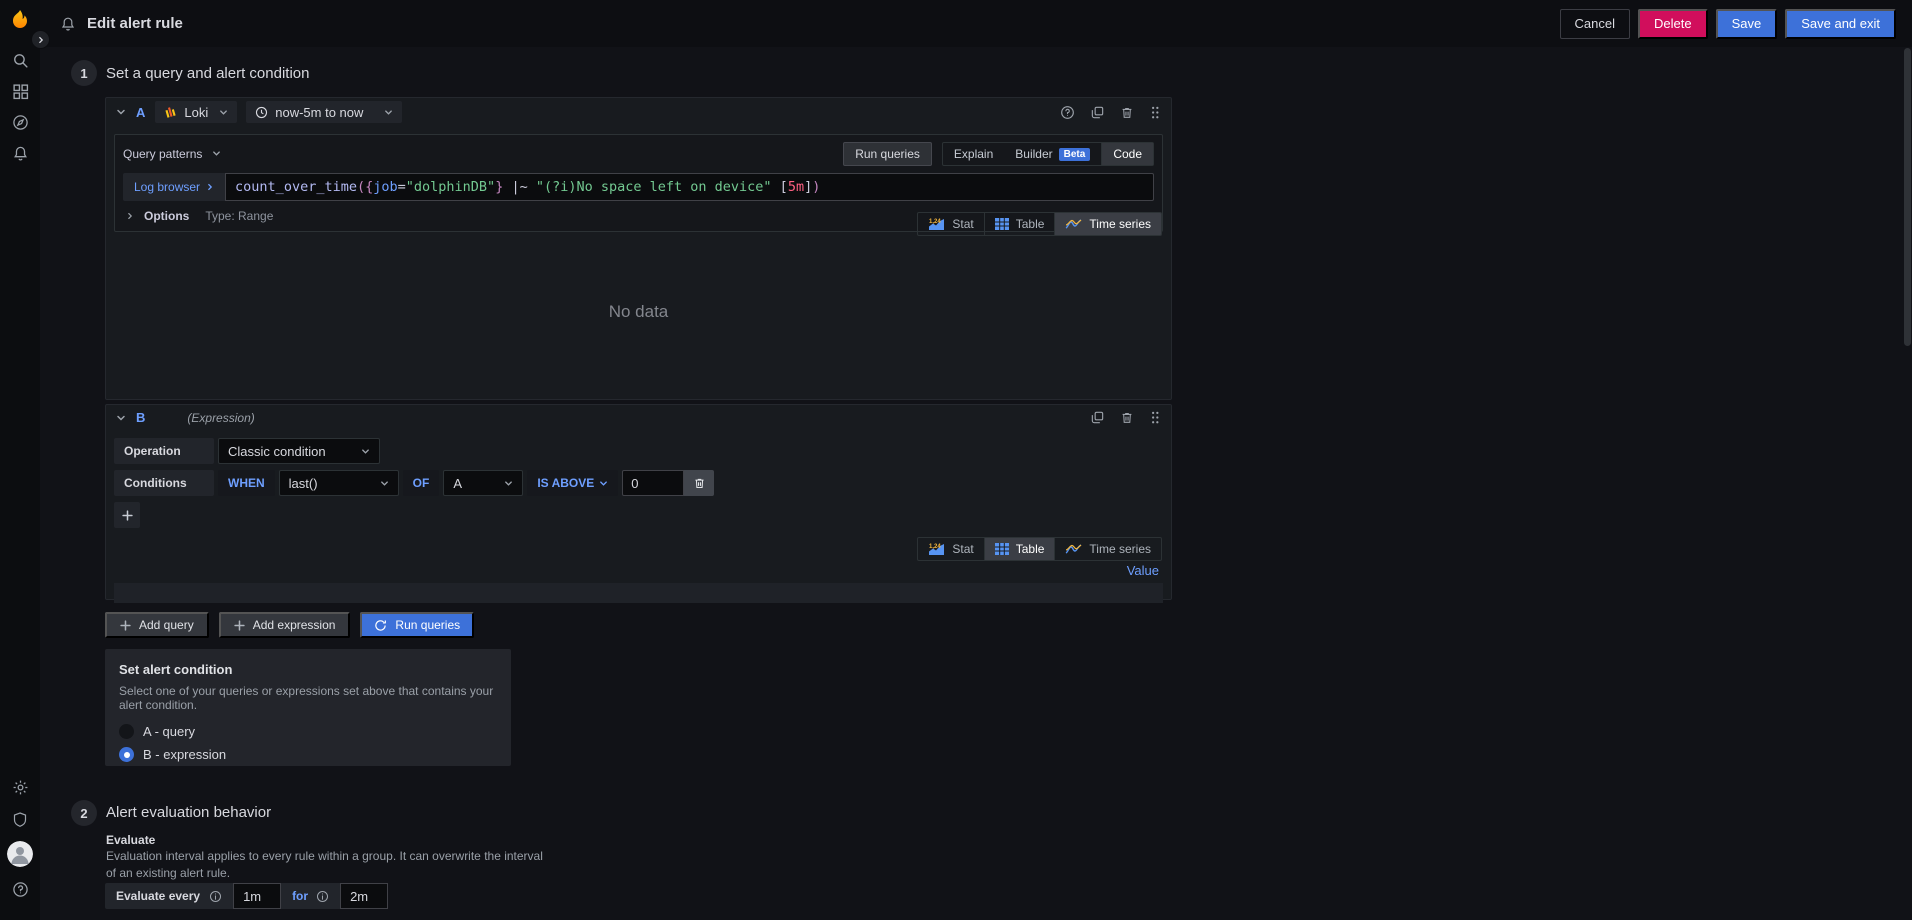  Describe the element at coordinates (164, 451) in the screenshot. I see `operation-label: Operation` at that location.